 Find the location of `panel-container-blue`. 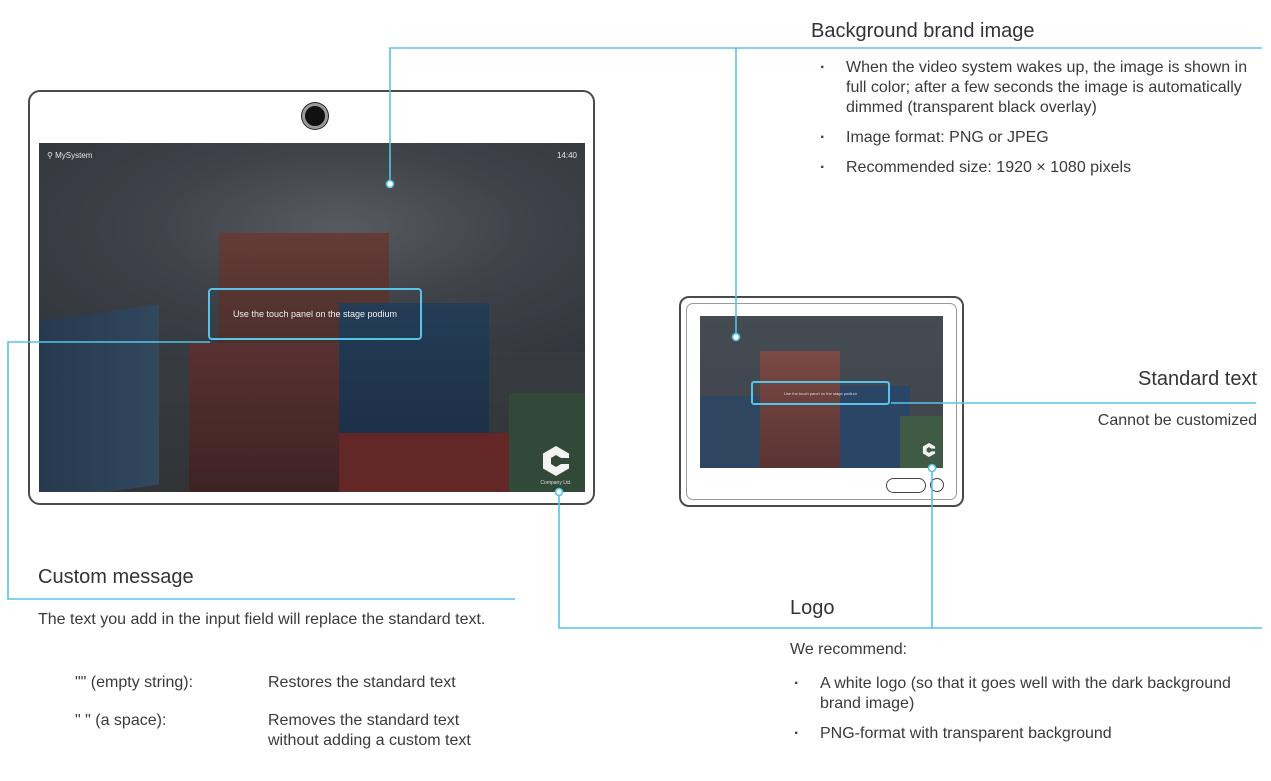

panel-container-blue is located at coordinates (730, 432).